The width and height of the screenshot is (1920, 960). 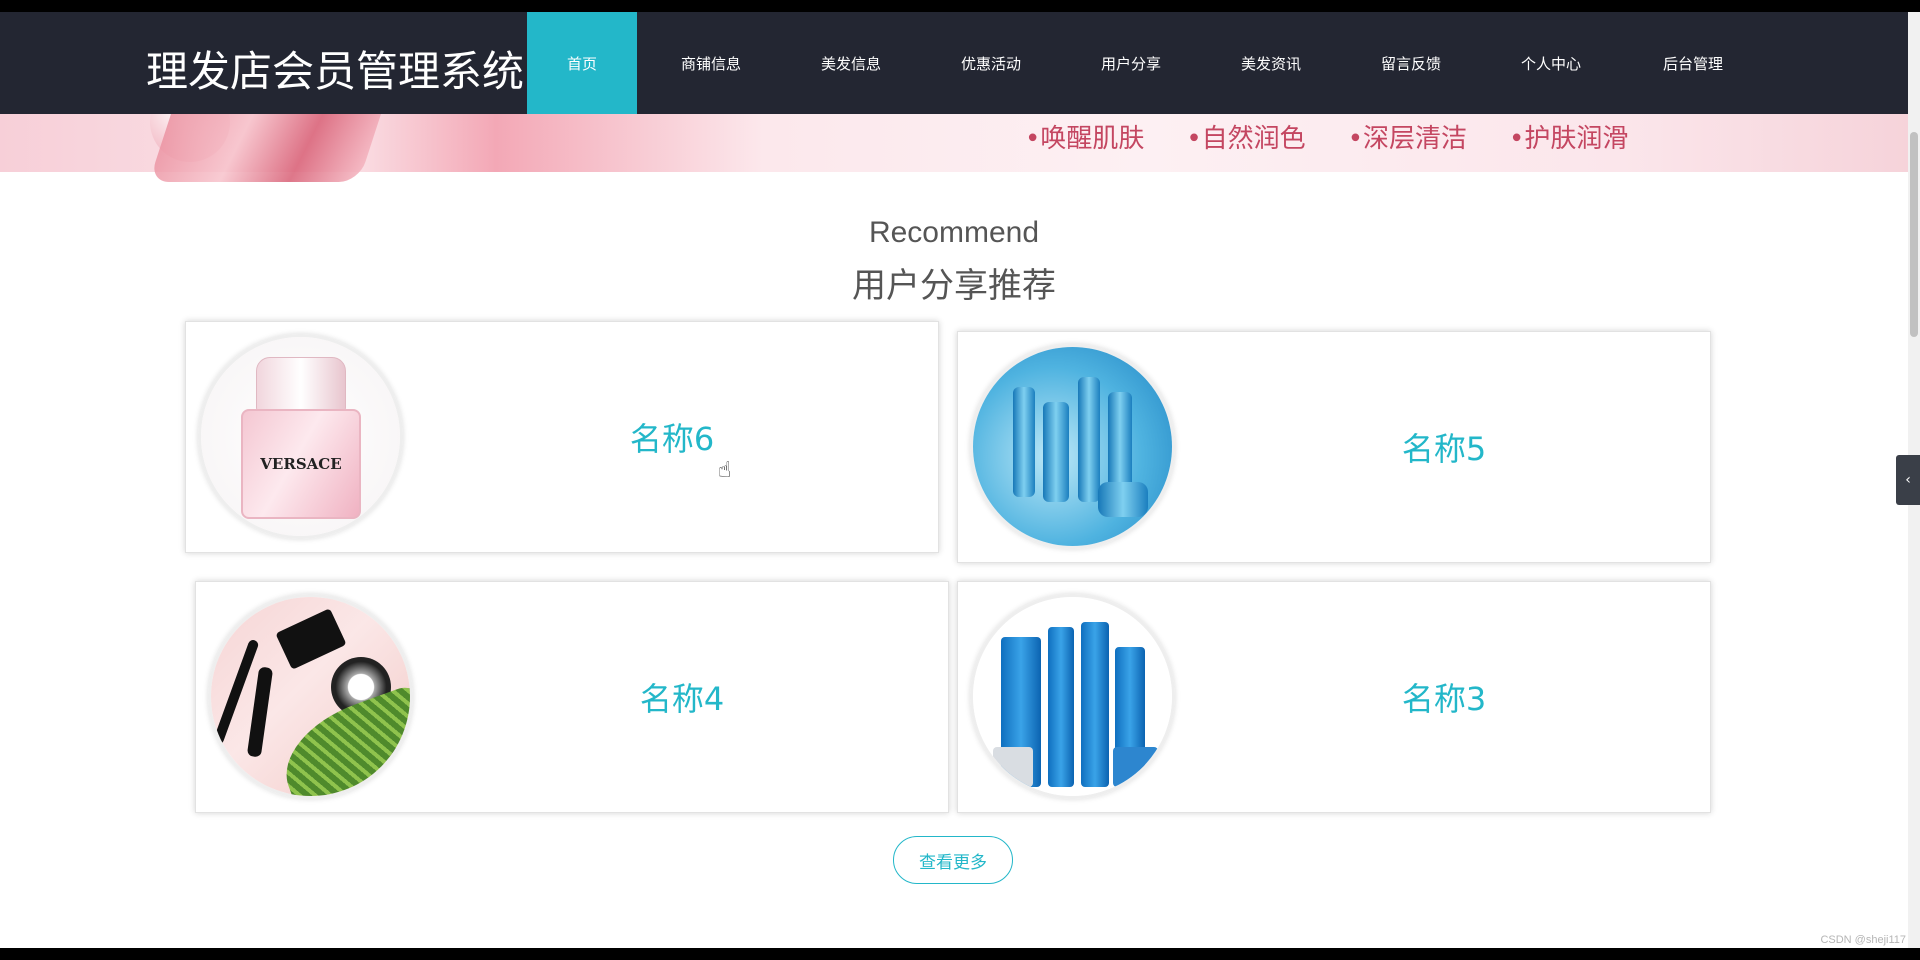 I want to click on makeup-image, so click(x=310, y=696).